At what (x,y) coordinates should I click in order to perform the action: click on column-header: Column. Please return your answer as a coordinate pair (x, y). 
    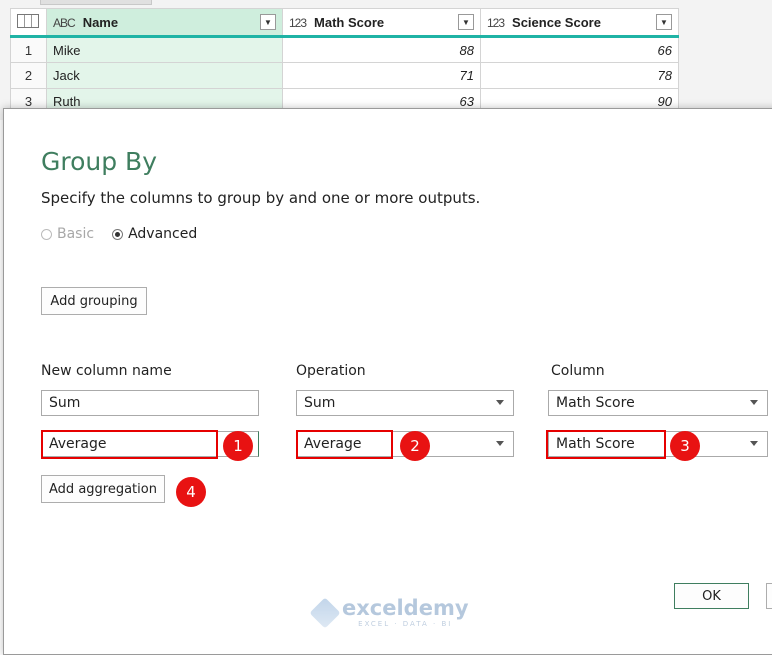
    Looking at the image, I should click on (578, 371).